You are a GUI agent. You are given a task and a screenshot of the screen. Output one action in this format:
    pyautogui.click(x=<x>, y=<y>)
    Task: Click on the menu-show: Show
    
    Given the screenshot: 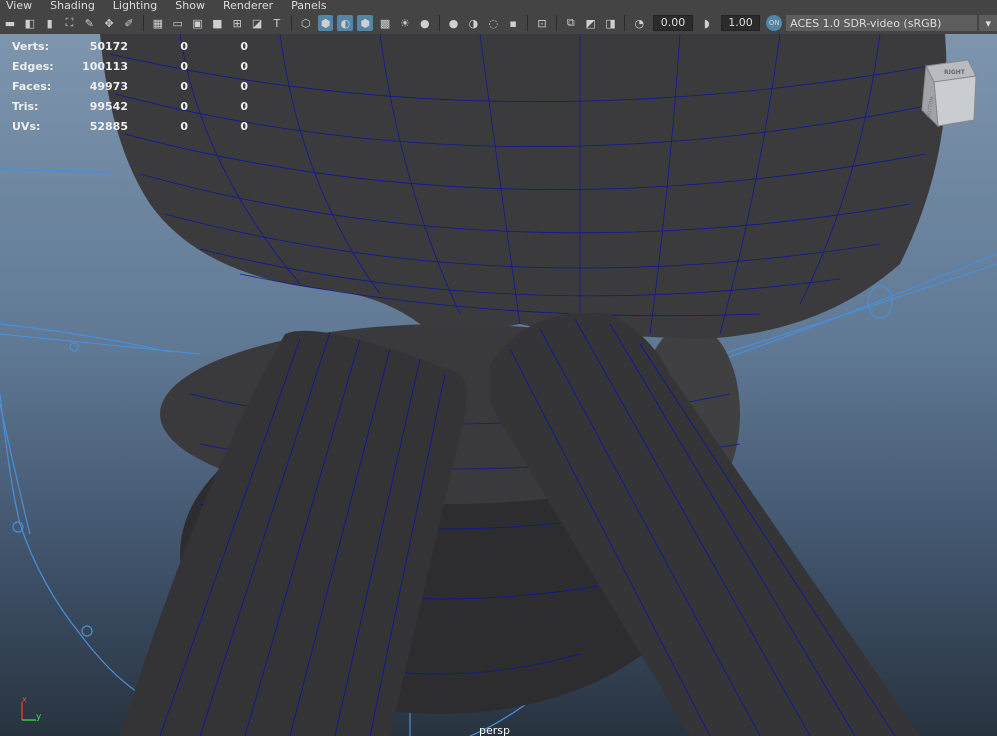 What is the action you would take?
    pyautogui.click(x=187, y=6)
    